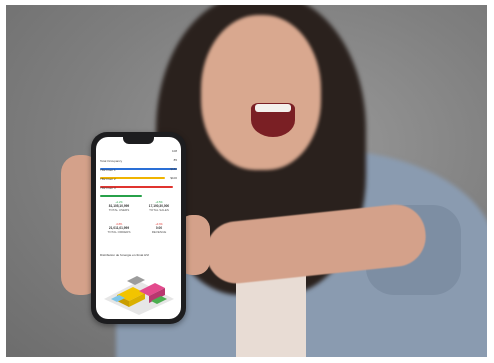  What do you see at coordinates (125, 255) in the screenshot?
I see `chart-title: Distribution de l'énergie et climat HVI` at bounding box center [125, 255].